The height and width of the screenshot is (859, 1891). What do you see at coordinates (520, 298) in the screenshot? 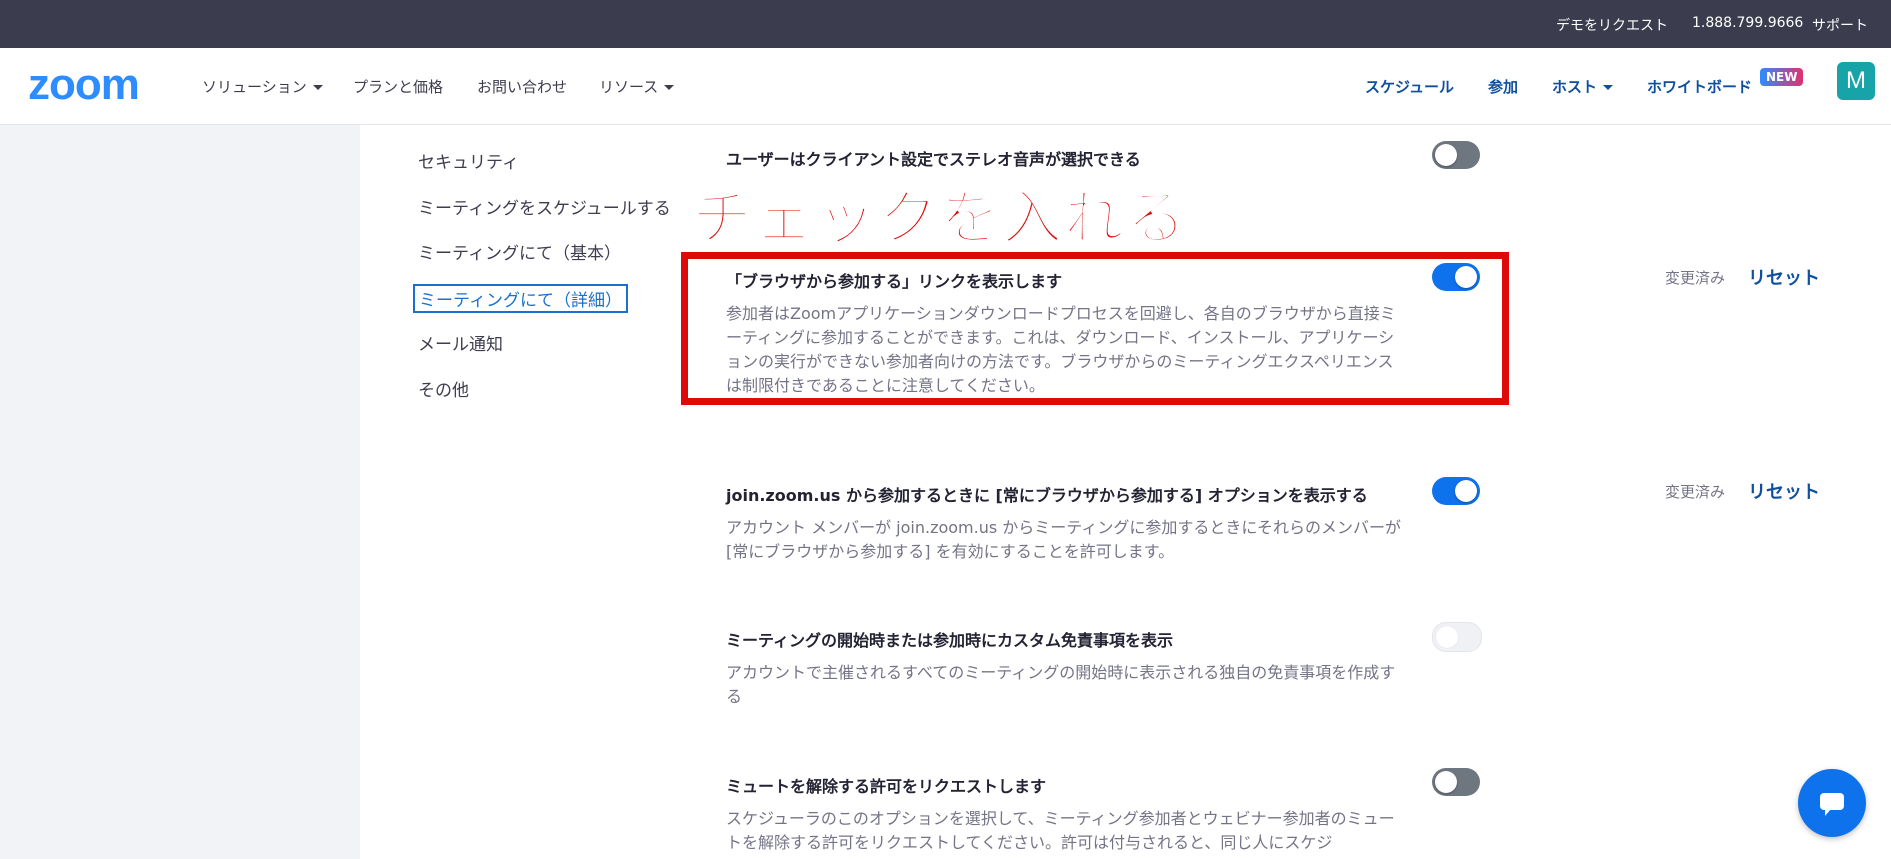
I see `sidebar-item-in-meeting-advanced: ミーティングにて（詳細）` at bounding box center [520, 298].